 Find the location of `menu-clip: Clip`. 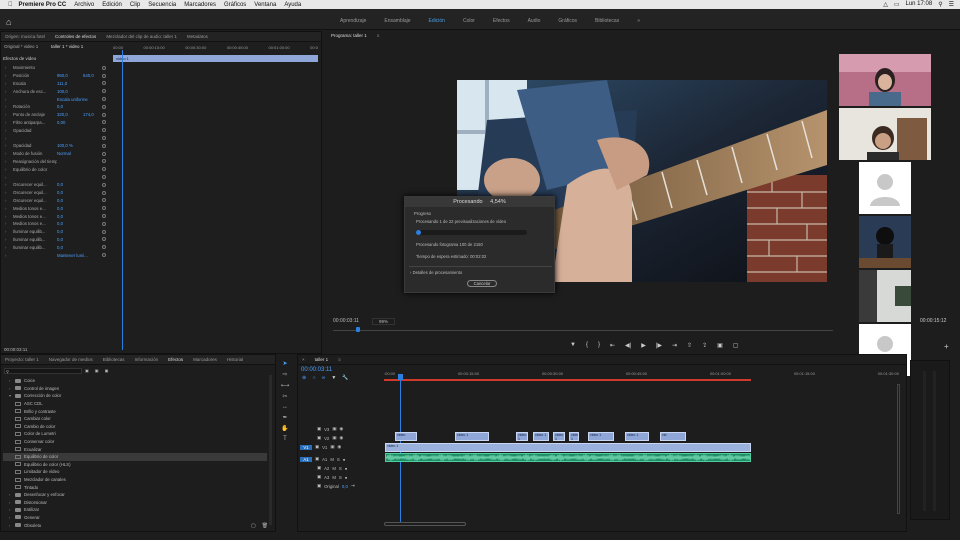

menu-clip: Clip is located at coordinates (135, 5).